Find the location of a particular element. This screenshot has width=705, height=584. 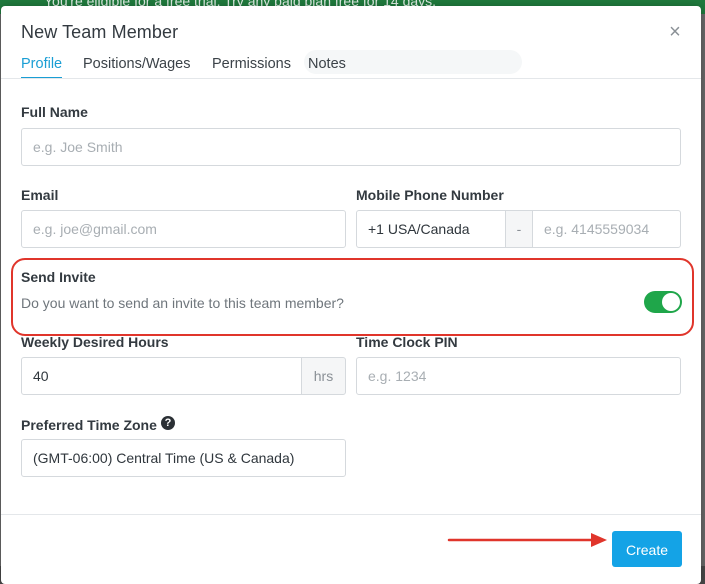

mobile-phone-label: Mobile Phone Number is located at coordinates (430, 195).